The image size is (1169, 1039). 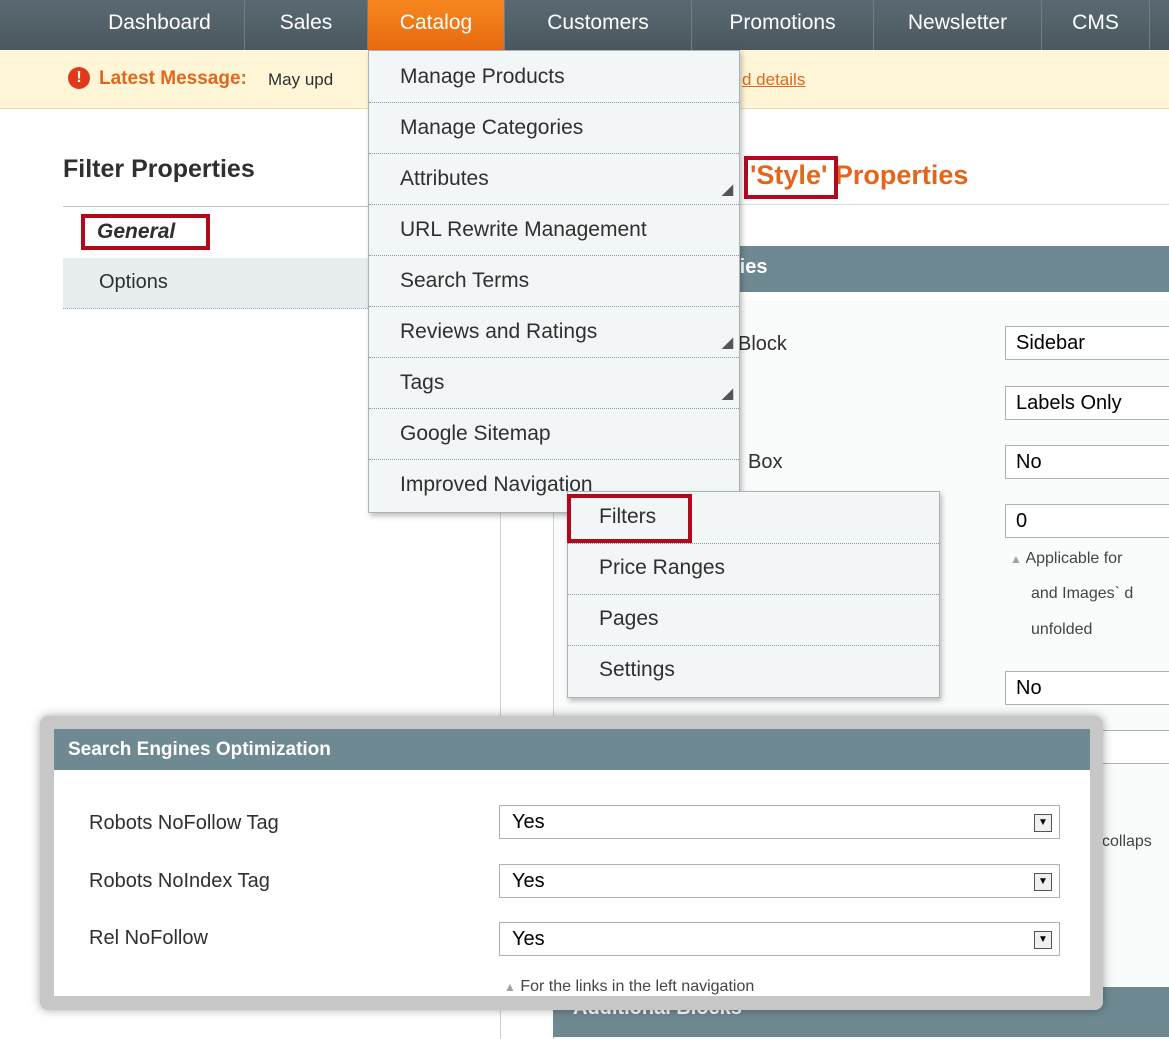 I want to click on rel-nofollow-select: Yes ▼, so click(x=779, y=939).